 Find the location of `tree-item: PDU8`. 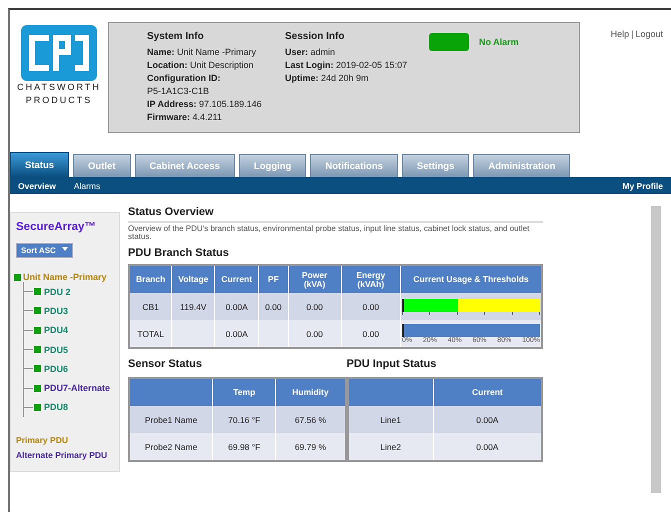

tree-item: PDU8 is located at coordinates (56, 407).